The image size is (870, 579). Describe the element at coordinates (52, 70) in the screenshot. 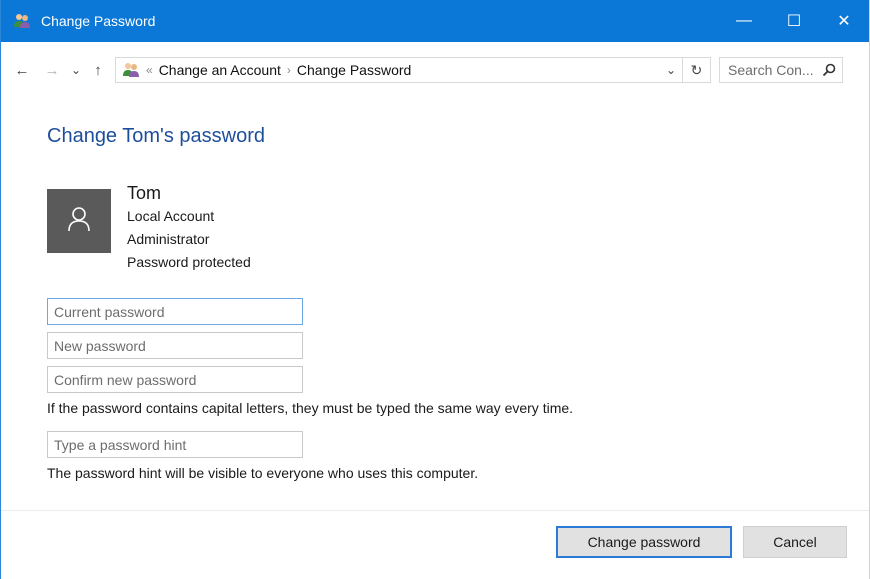

I see `forward-arrow-icon: →` at that location.